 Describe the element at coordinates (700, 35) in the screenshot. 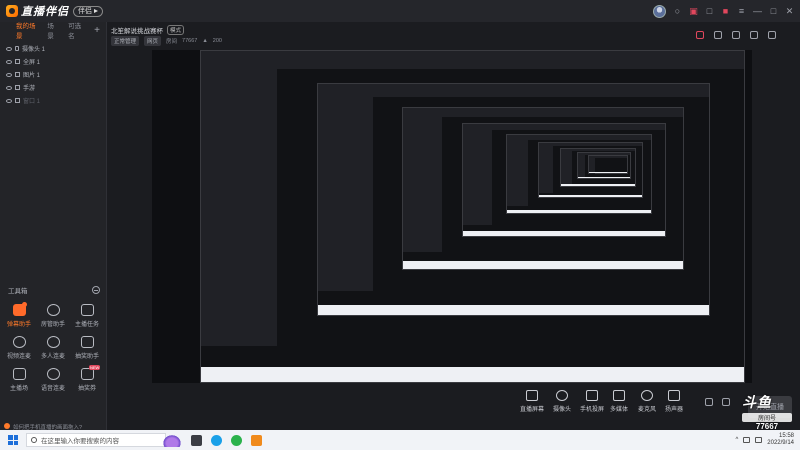

I see `layout-icon` at that location.